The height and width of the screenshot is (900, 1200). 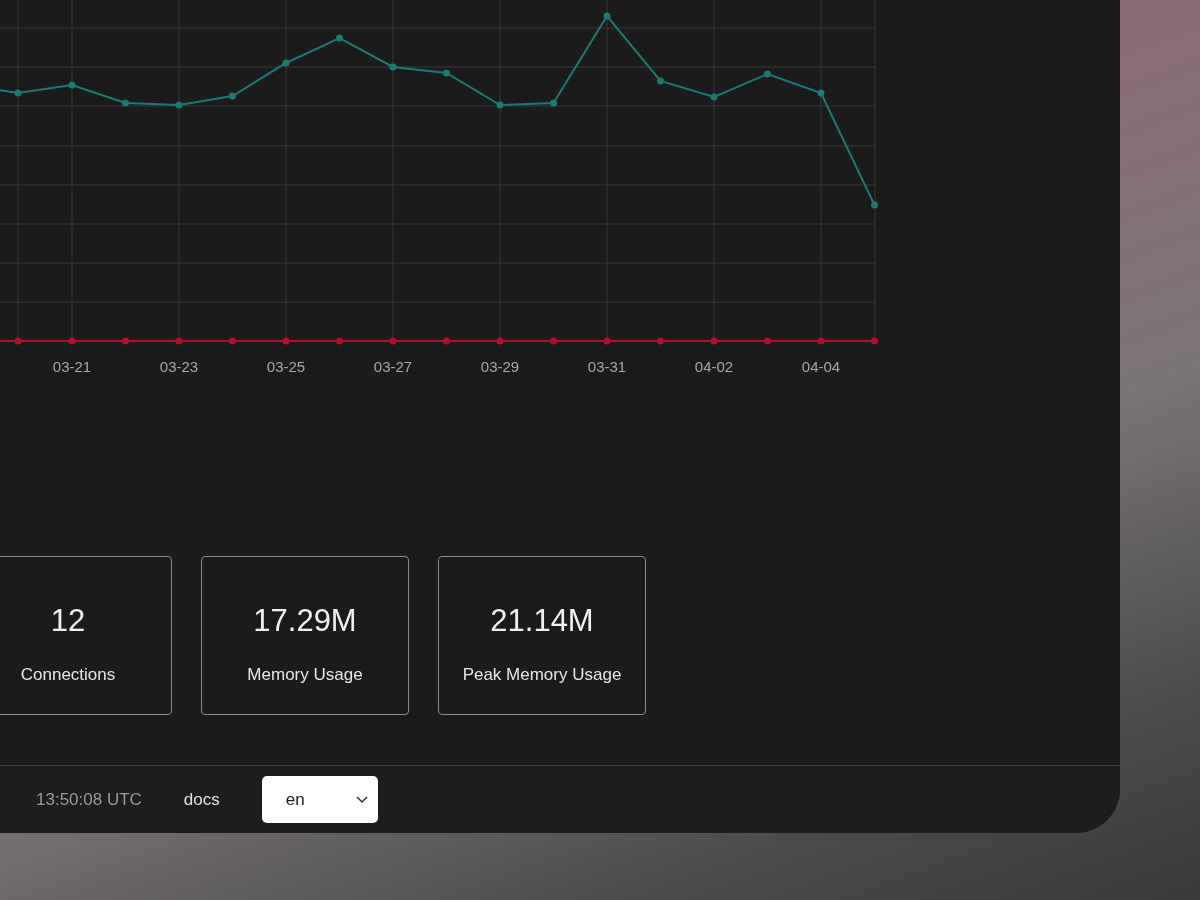 What do you see at coordinates (305, 675) in the screenshot?
I see `stat-label: Memory Usage` at bounding box center [305, 675].